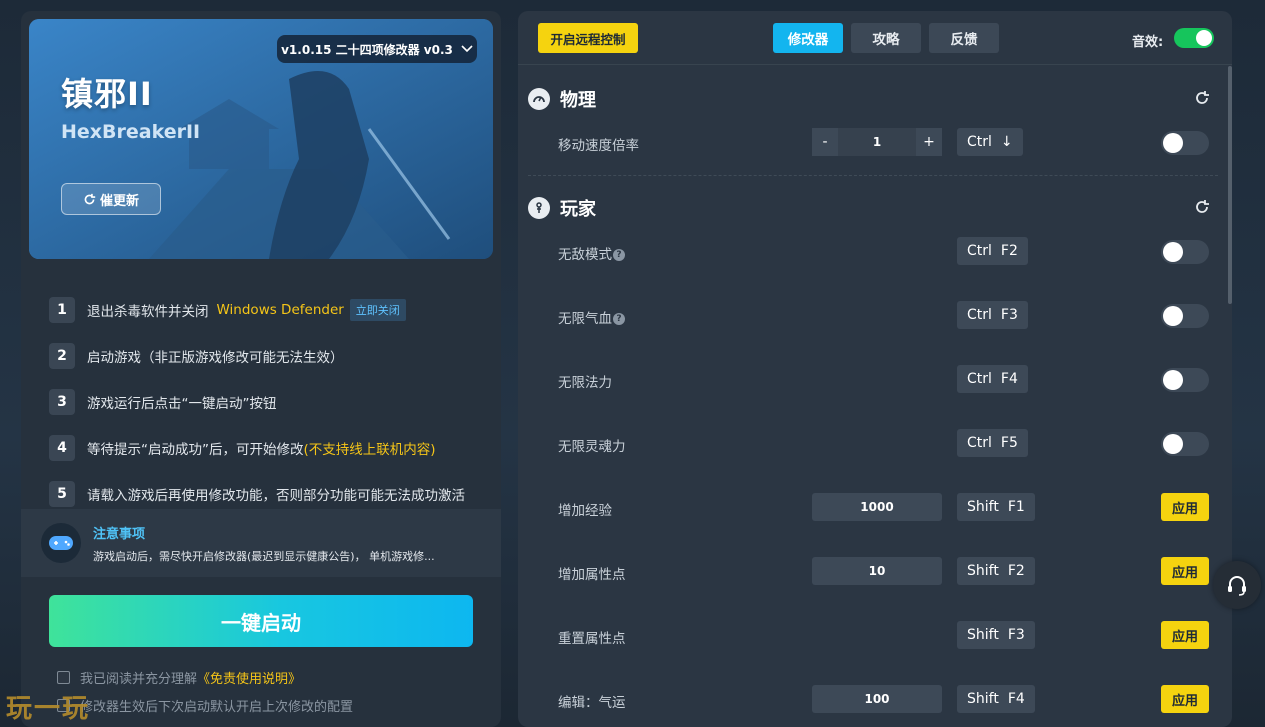 This screenshot has width=1265, height=727. I want to click on edit-luck-input: 100, so click(877, 699).